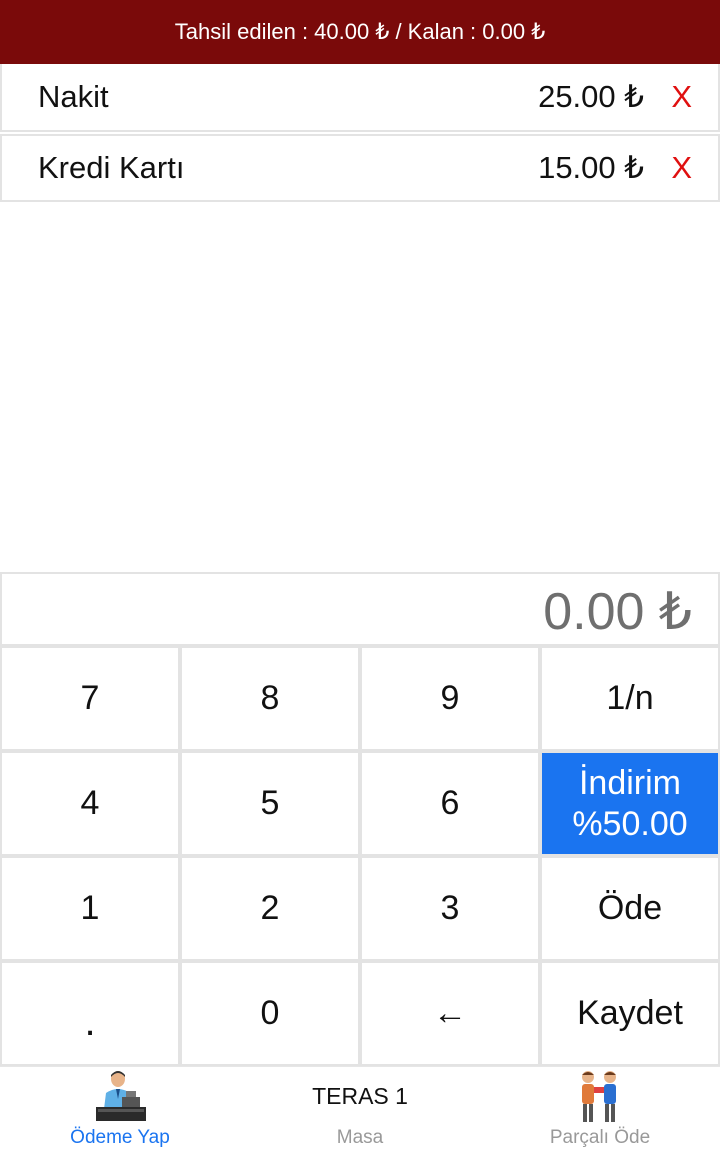 Image resolution: width=720 pixels, height=1154 pixels. I want to click on save-button: Kaydet, so click(630, 1013).